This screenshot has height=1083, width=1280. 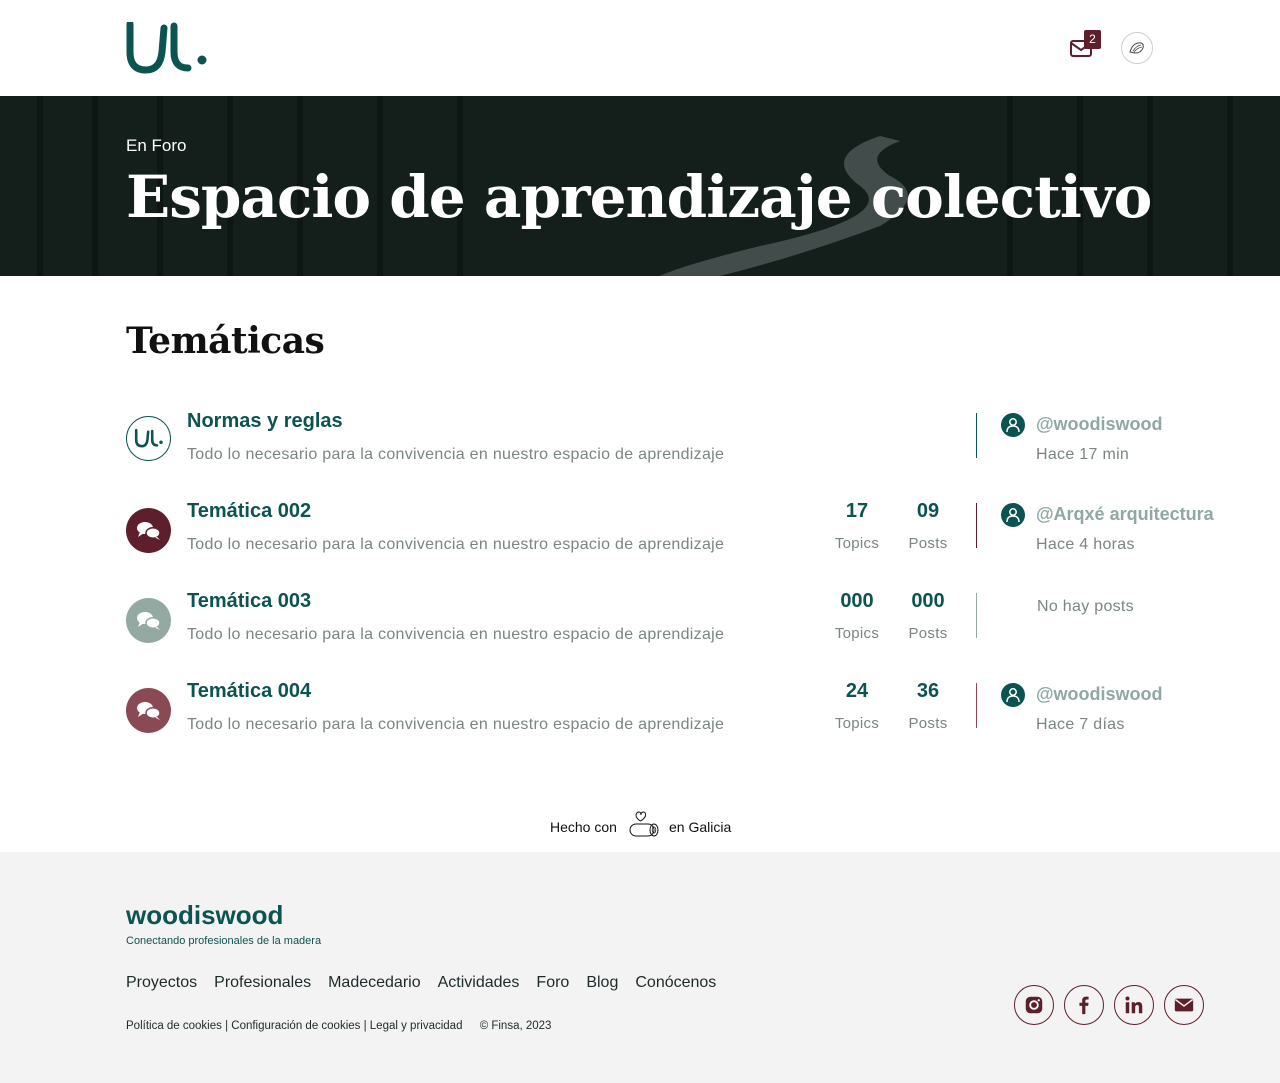 I want to click on topic-logo-icon, so click(x=148, y=438).